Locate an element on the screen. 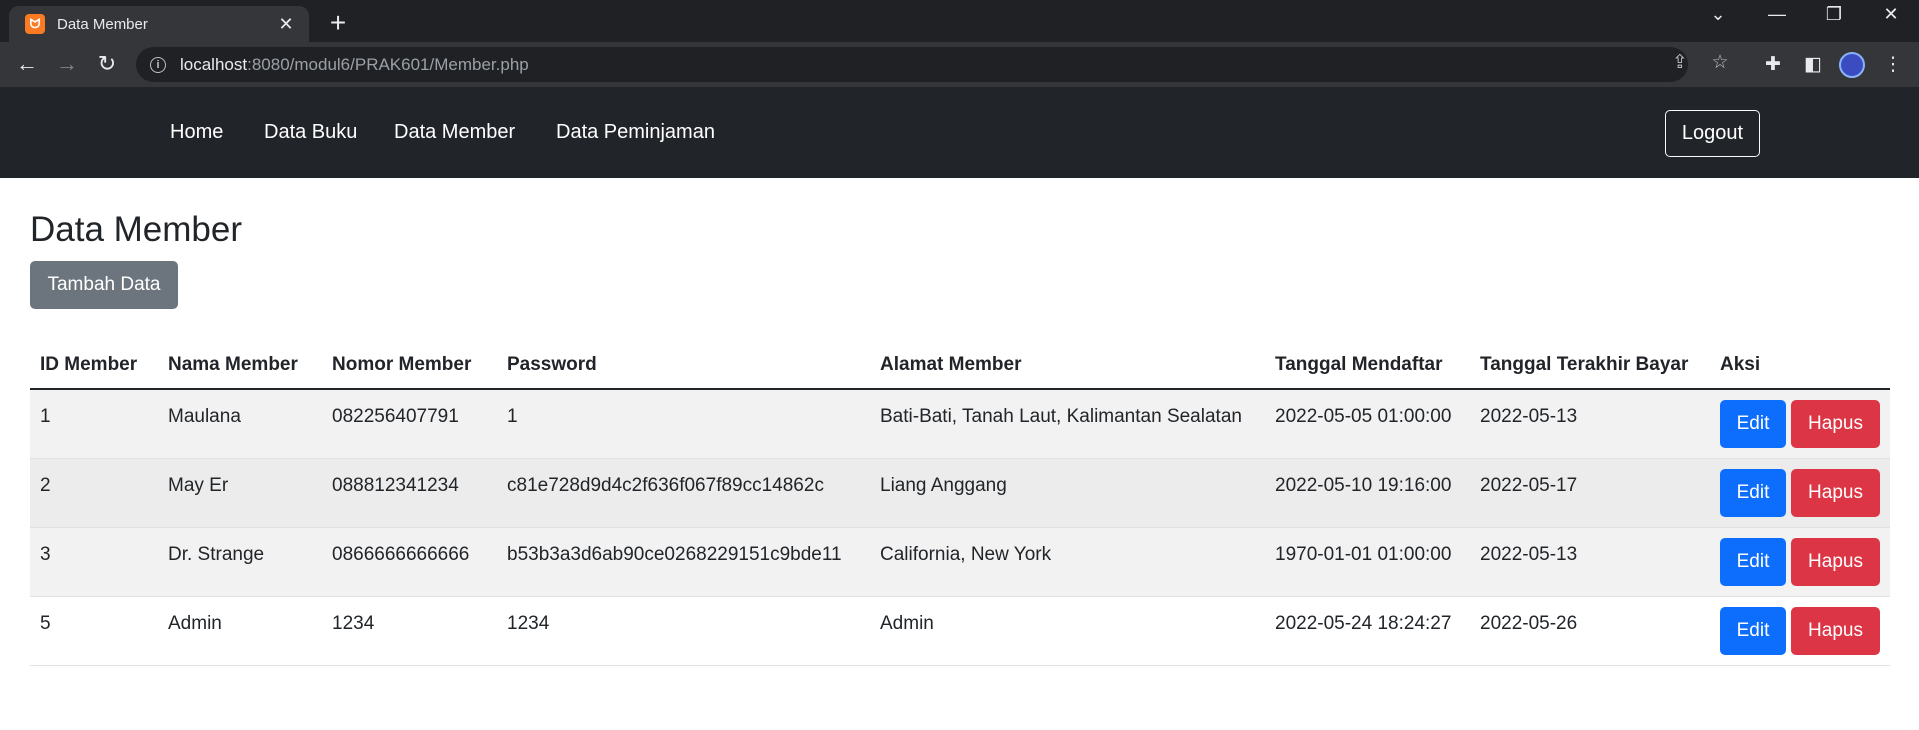 This screenshot has height=730, width=1919. new-tab-icon: + is located at coordinates (338, 24).